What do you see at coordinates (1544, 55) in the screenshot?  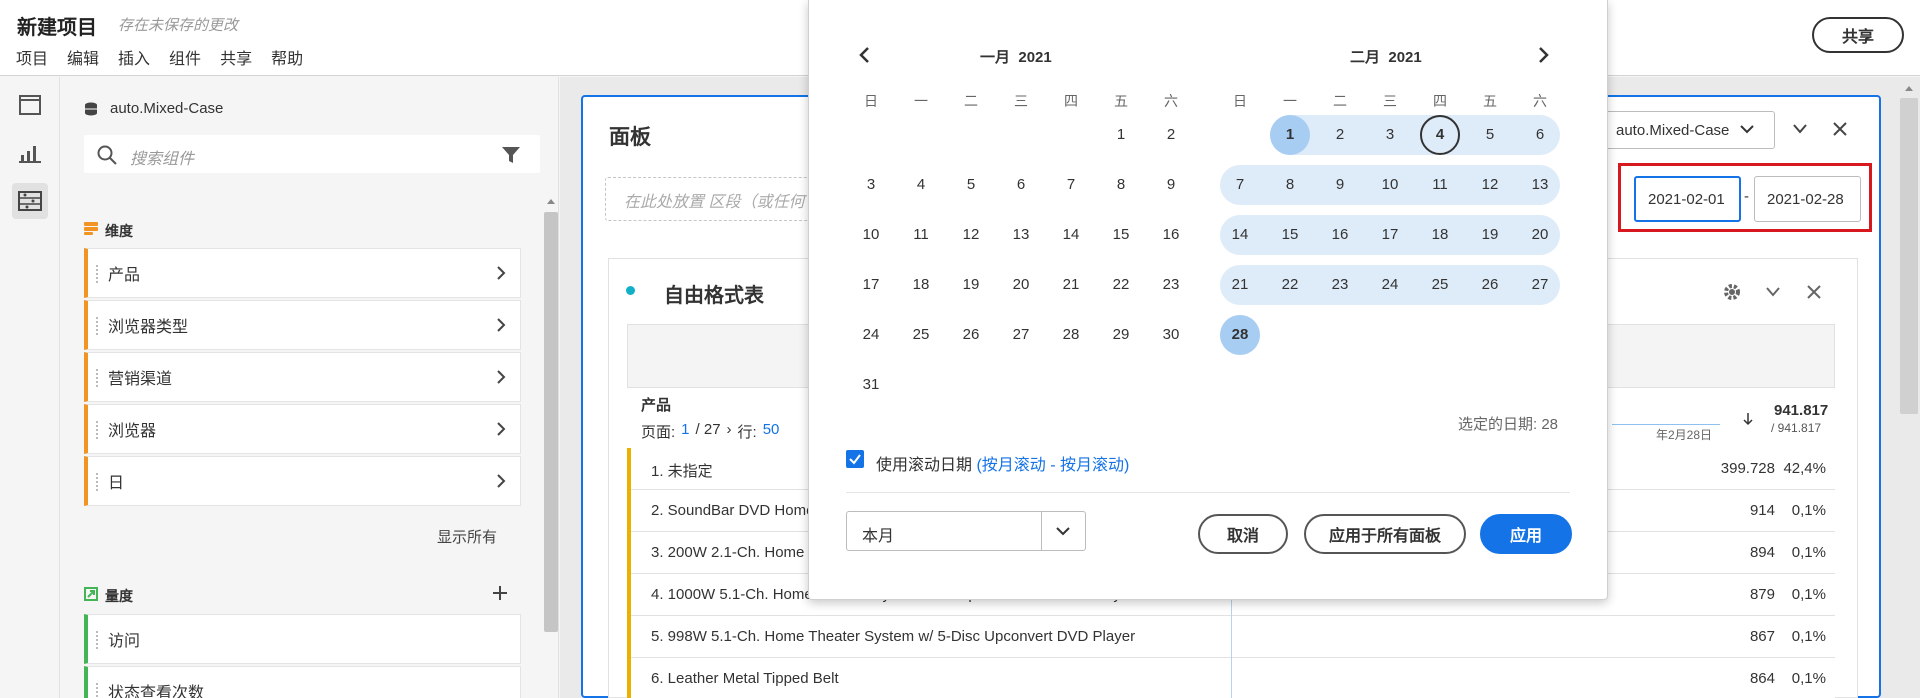 I see `next-month-icon` at bounding box center [1544, 55].